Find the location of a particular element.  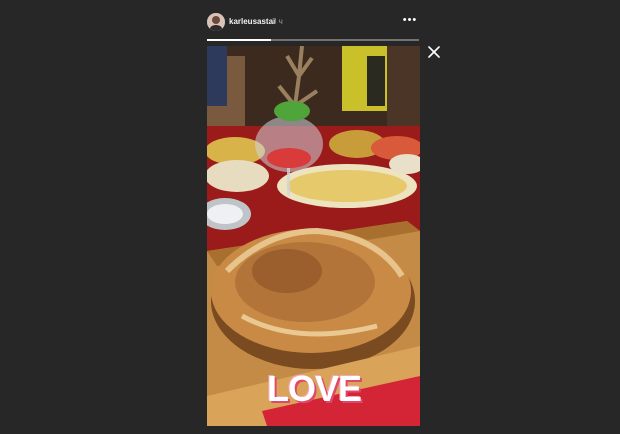

story-progress-fill is located at coordinates (239, 40).